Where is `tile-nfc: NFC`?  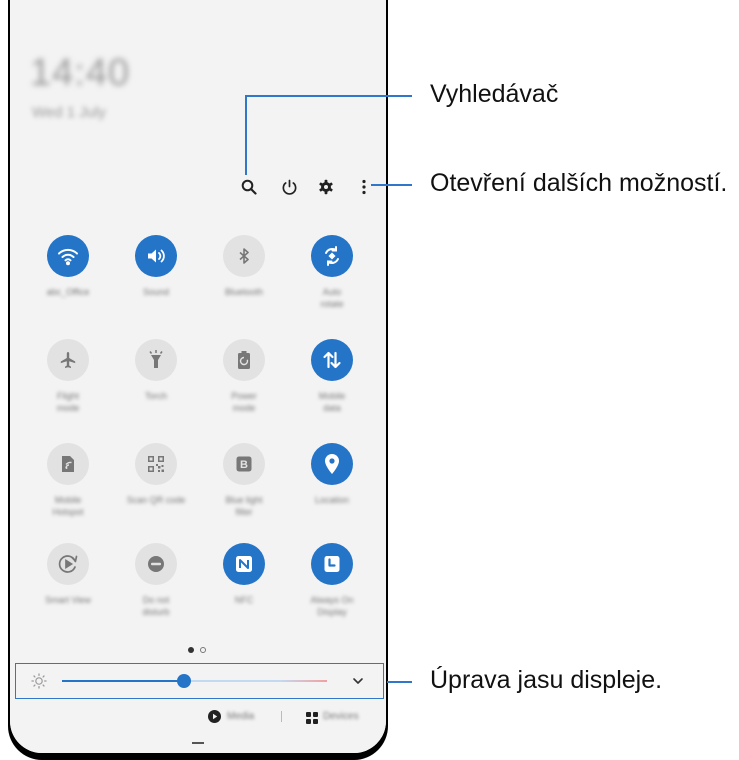
tile-nfc: NFC is located at coordinates (244, 574).